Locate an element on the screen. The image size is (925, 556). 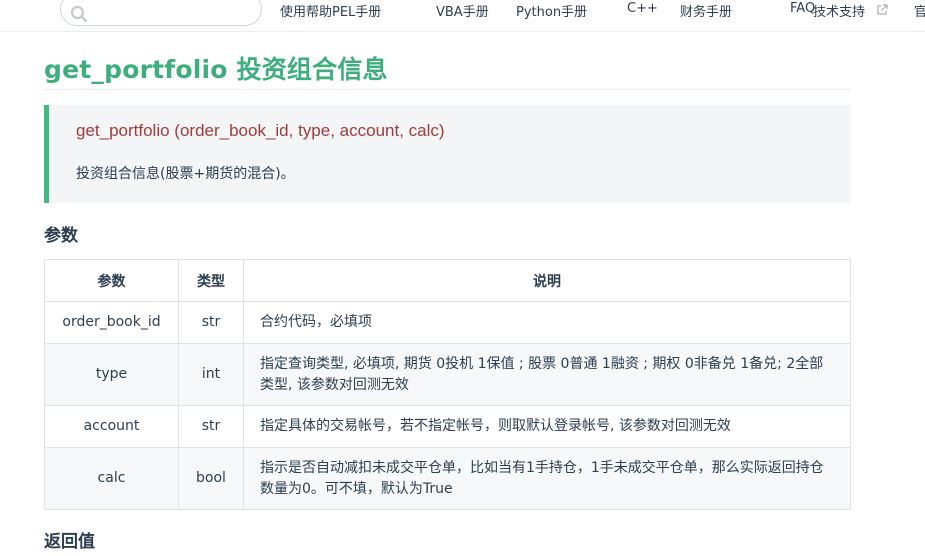
title-divider is located at coordinates (447, 89).